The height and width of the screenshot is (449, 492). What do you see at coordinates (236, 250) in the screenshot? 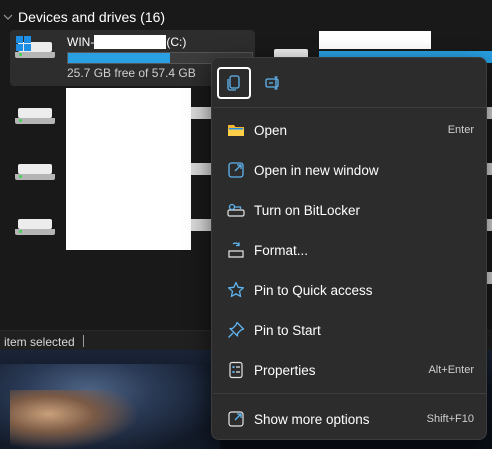
I see `format-drive-icon` at bounding box center [236, 250].